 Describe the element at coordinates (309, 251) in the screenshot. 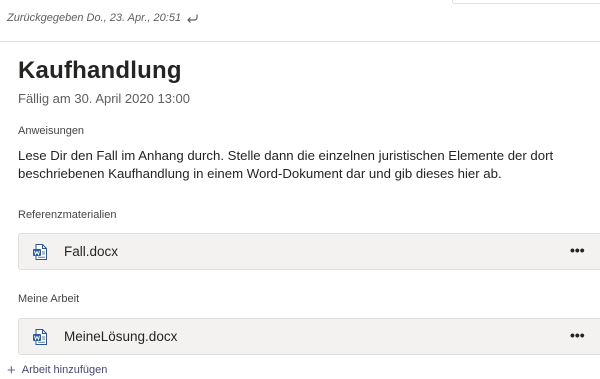

I see `reference-file-card: Fall.docx •••` at that location.